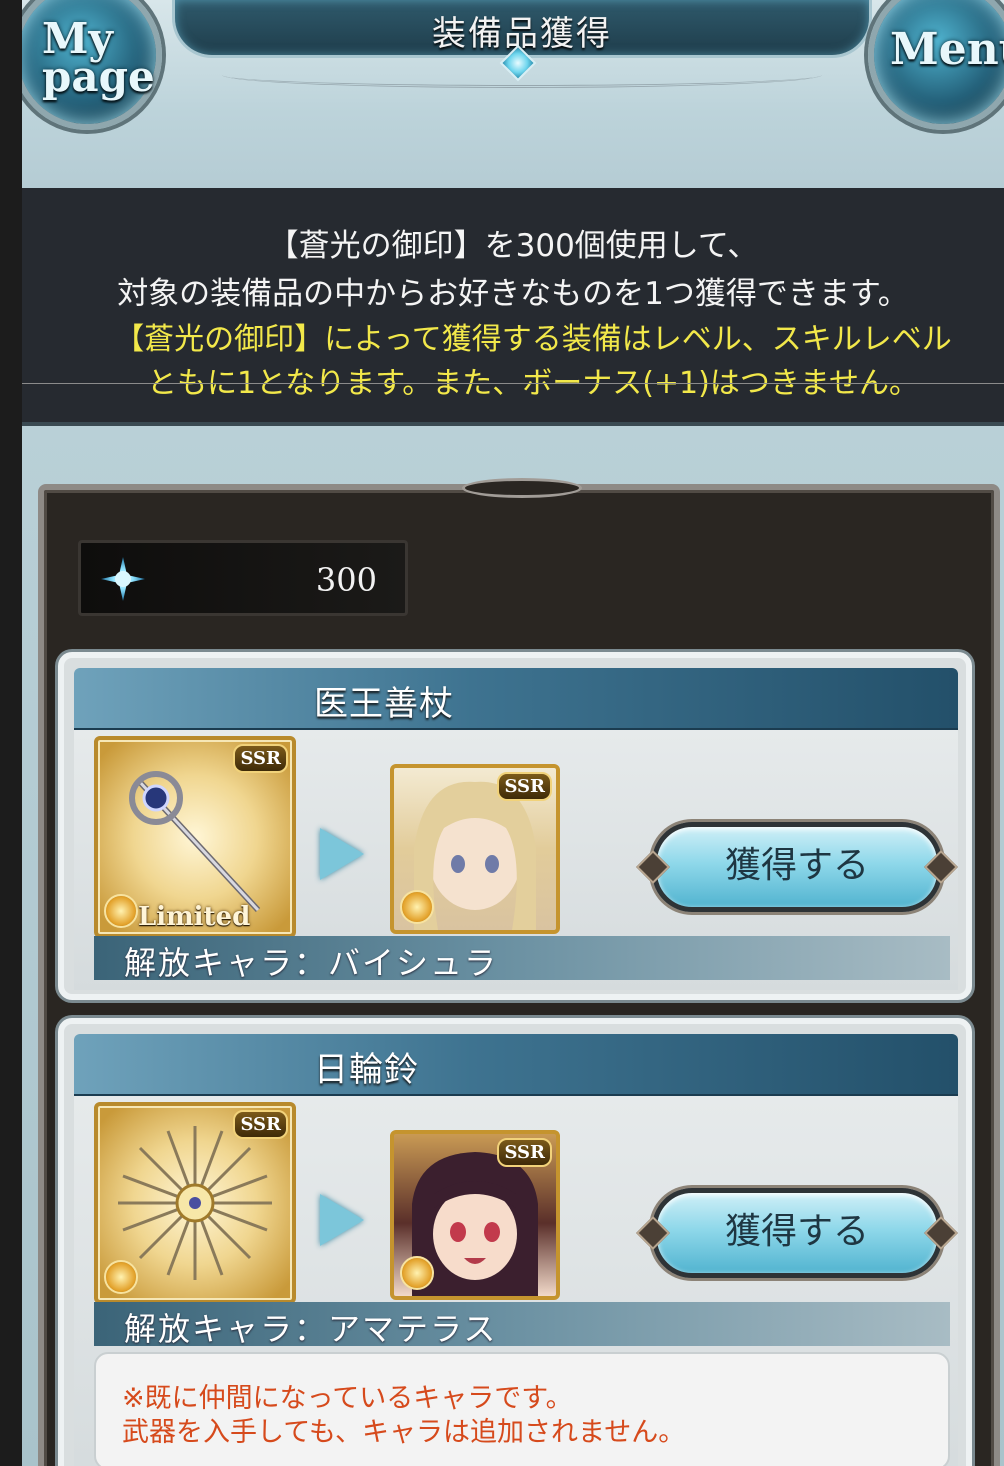 This screenshot has height=1466, width=1004. I want to click on currency-counter: 300, so click(243, 578).